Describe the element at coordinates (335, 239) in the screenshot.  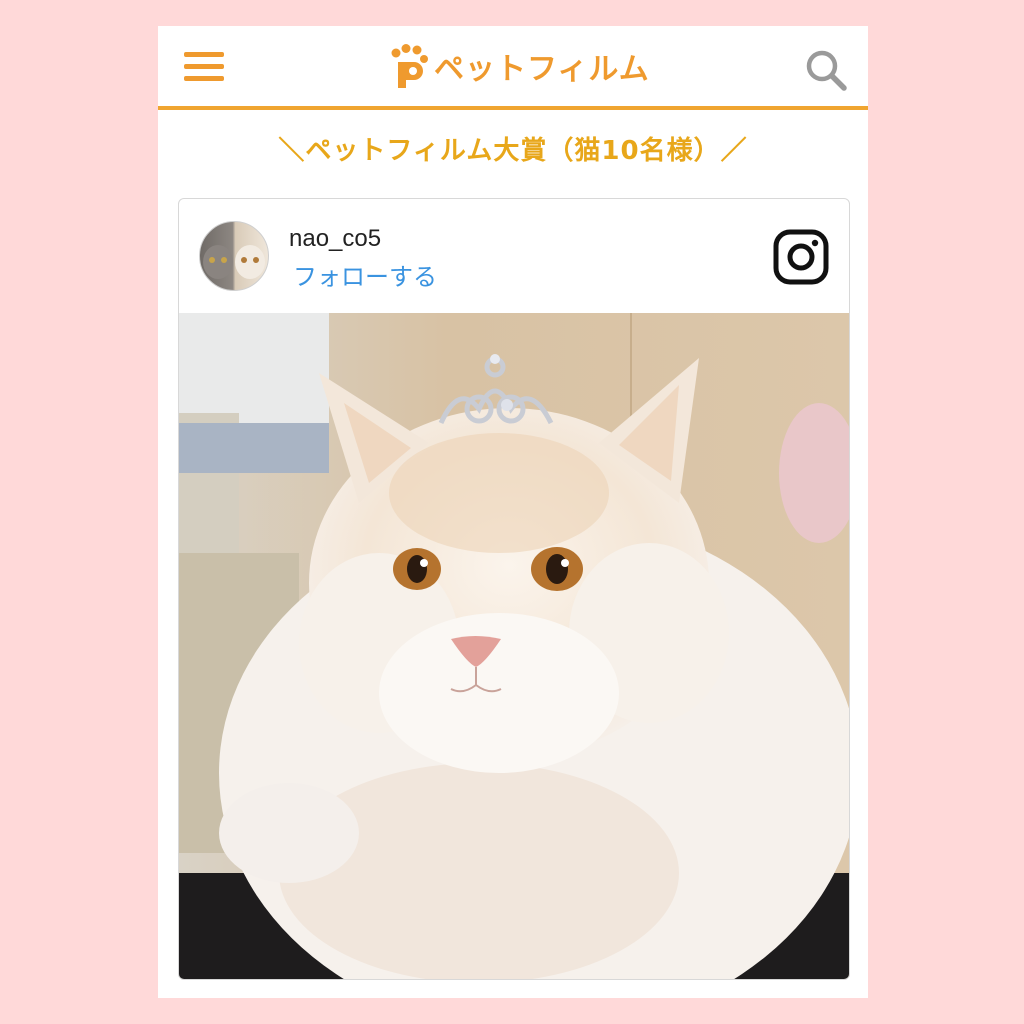
I see `username: nao_co5` at that location.